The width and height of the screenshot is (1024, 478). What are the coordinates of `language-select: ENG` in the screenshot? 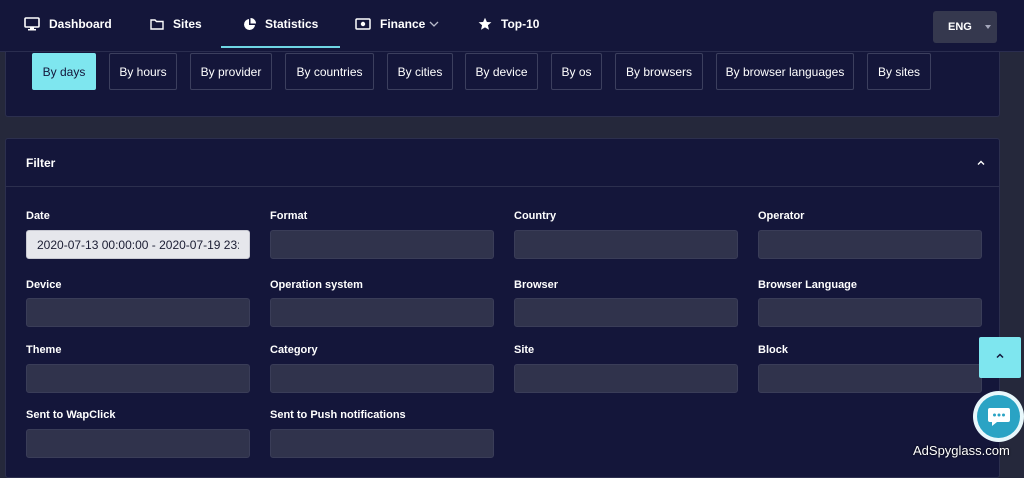 It's located at (965, 27).